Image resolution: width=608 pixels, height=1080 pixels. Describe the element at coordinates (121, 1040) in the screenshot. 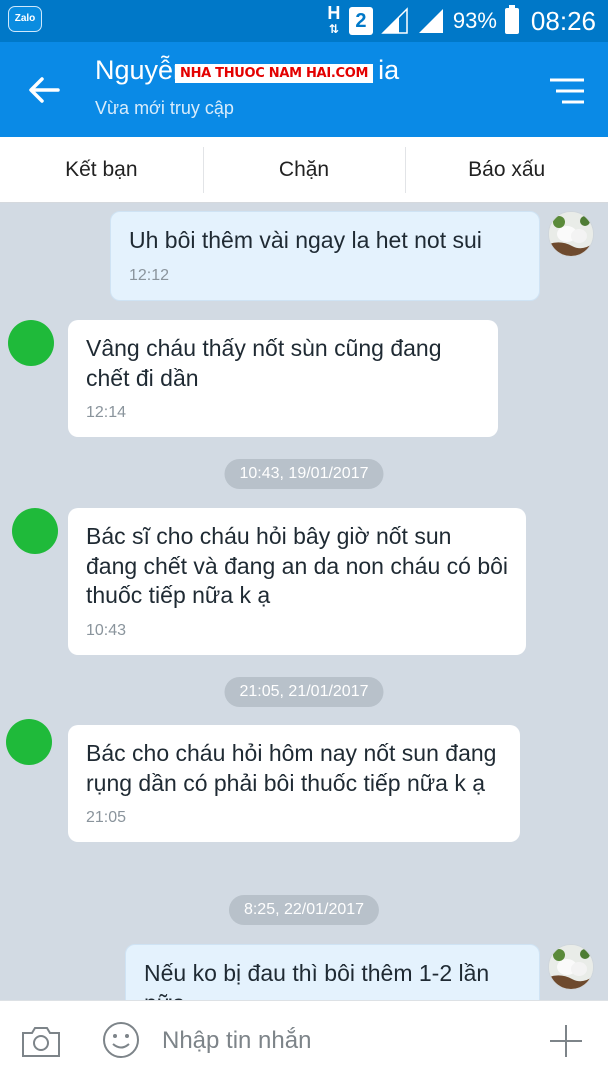

I see `emoji-icon` at that location.